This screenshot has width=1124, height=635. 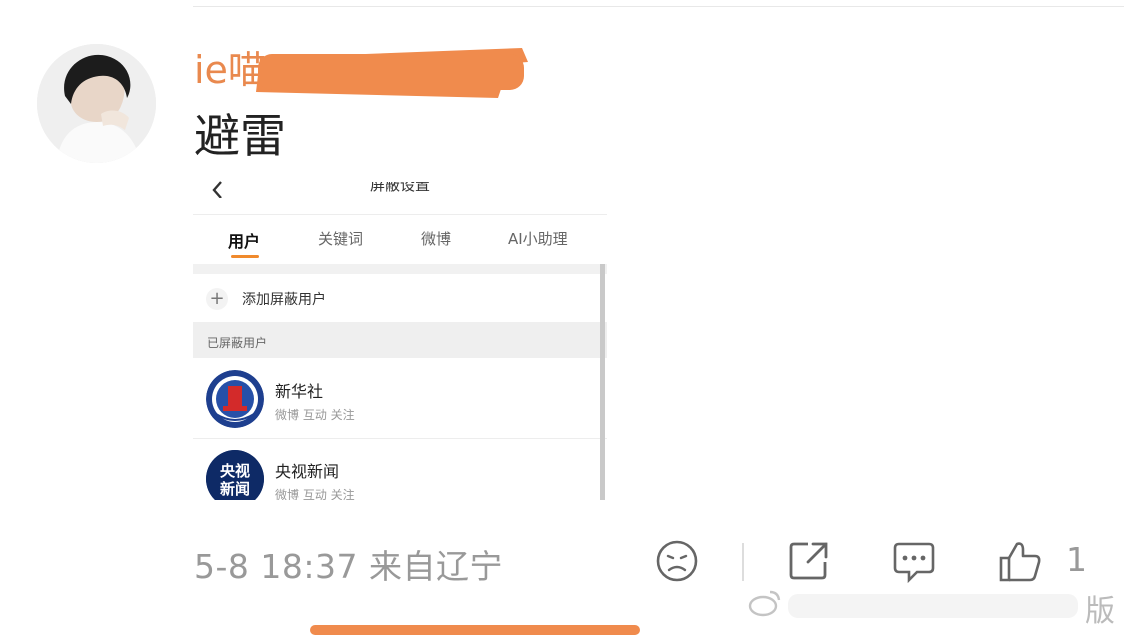 What do you see at coordinates (235, 471) in the screenshot?
I see `svg-text: 央视` at bounding box center [235, 471].